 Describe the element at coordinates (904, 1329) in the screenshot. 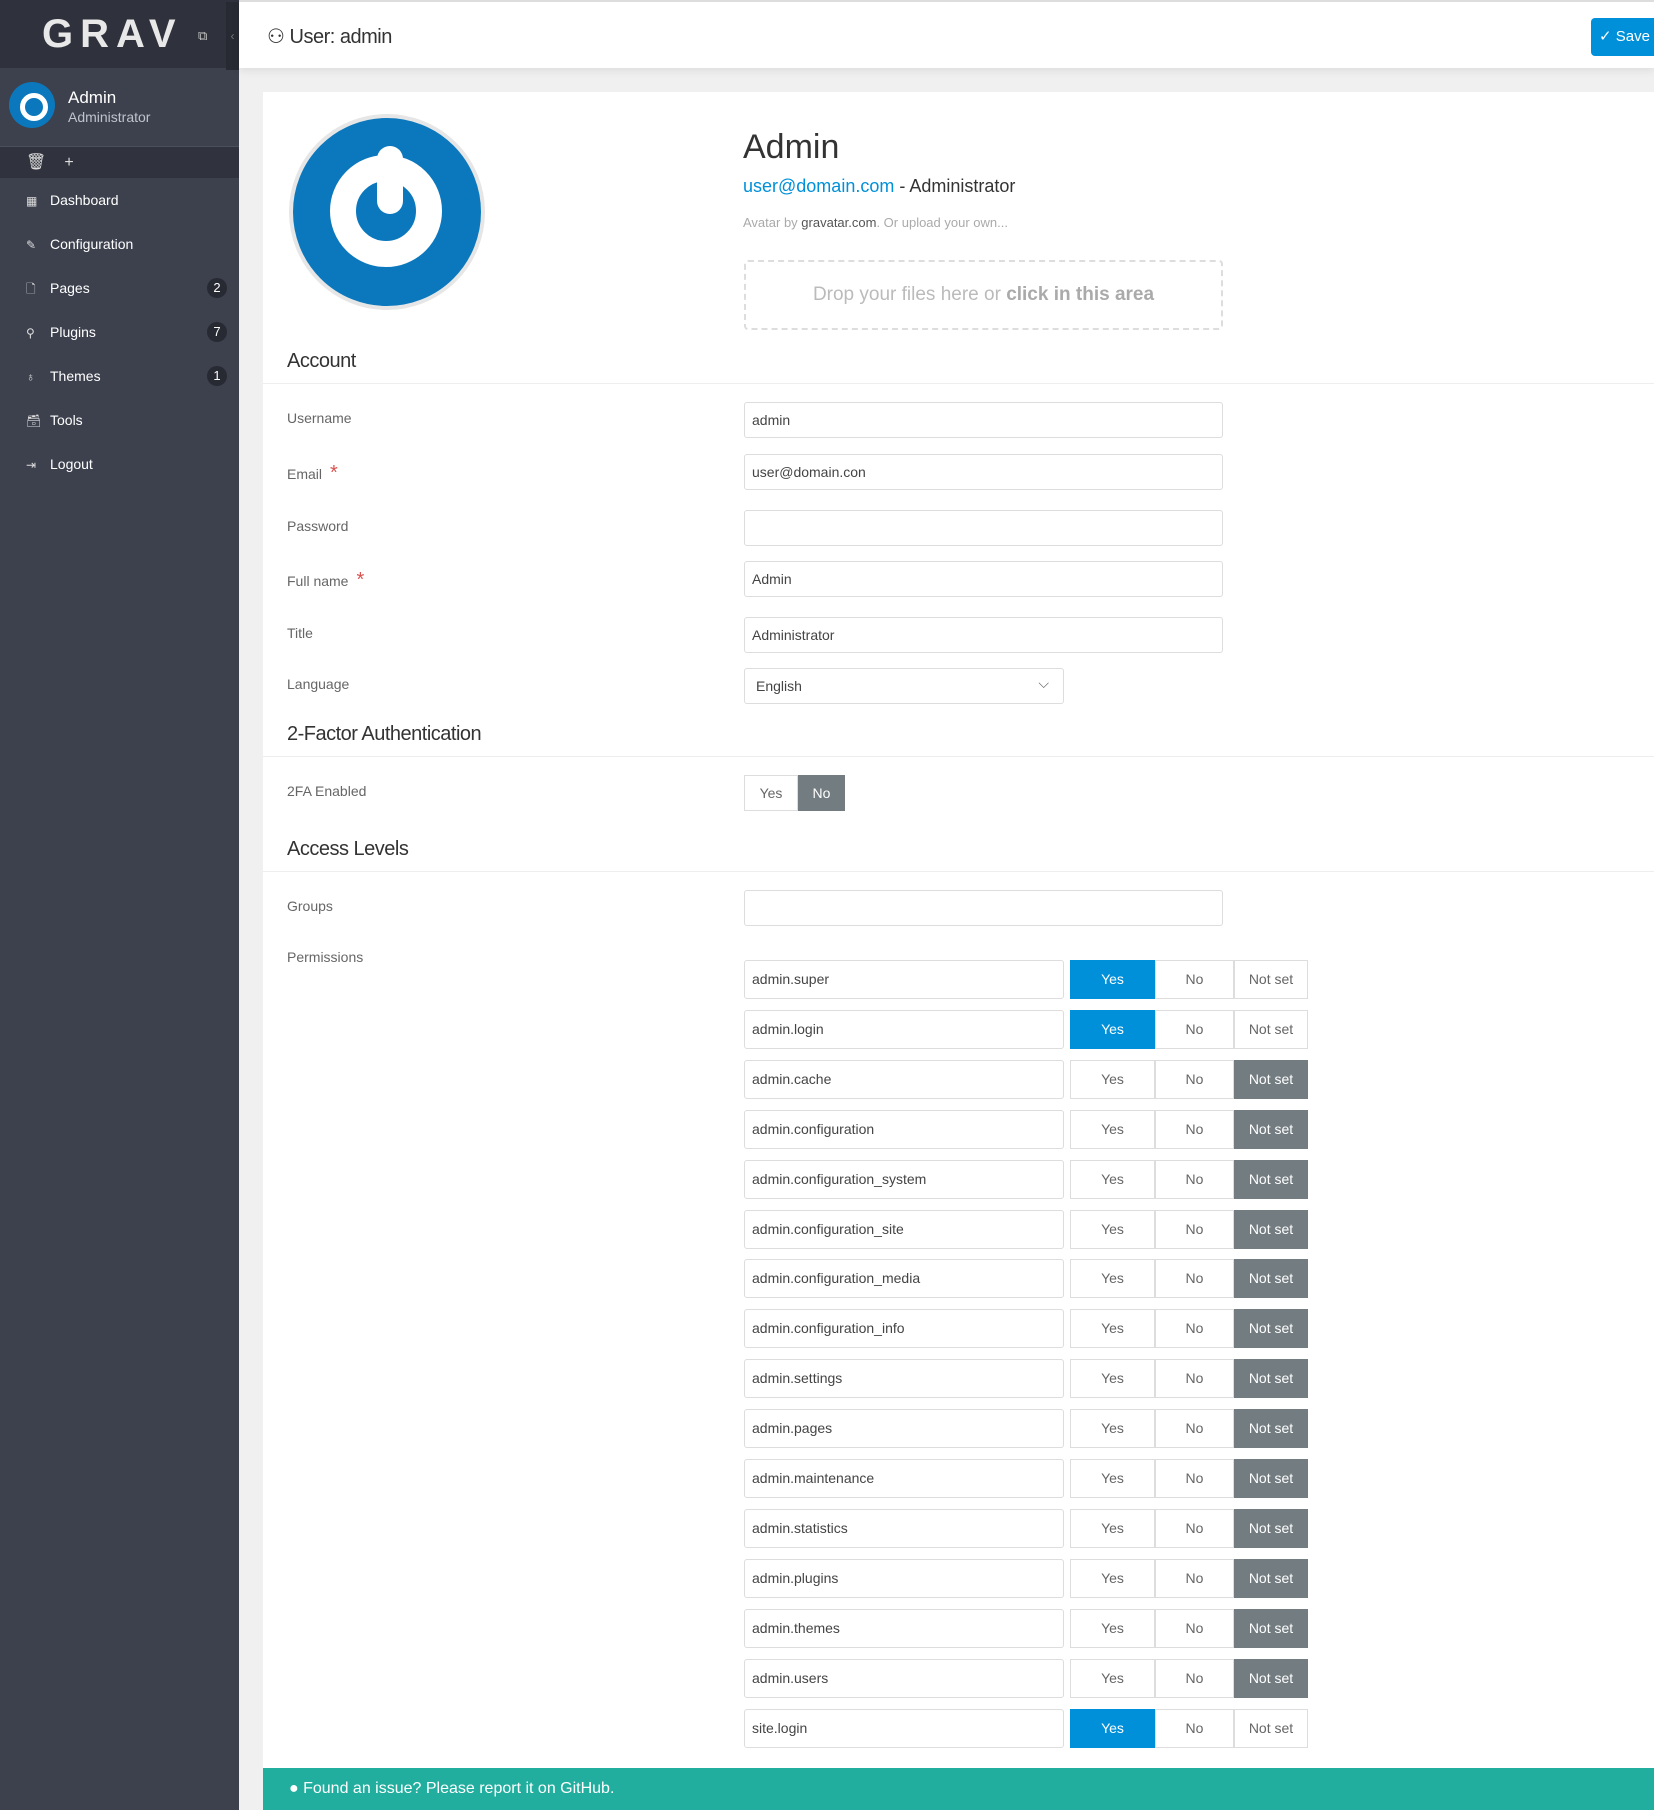

I see `permission-name: admin.configuration_info` at that location.